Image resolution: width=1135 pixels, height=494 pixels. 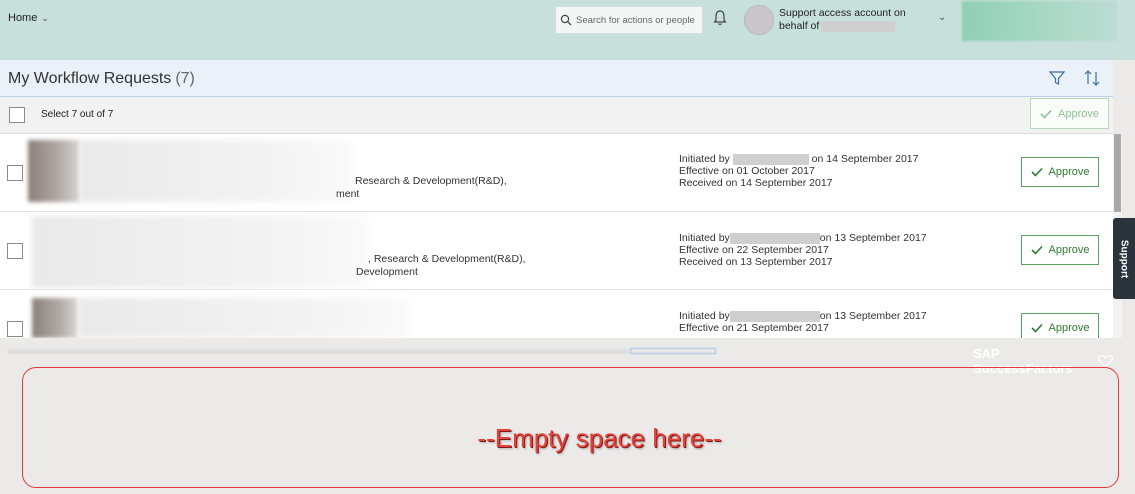 I want to click on bell-icon, so click(x=720, y=20).